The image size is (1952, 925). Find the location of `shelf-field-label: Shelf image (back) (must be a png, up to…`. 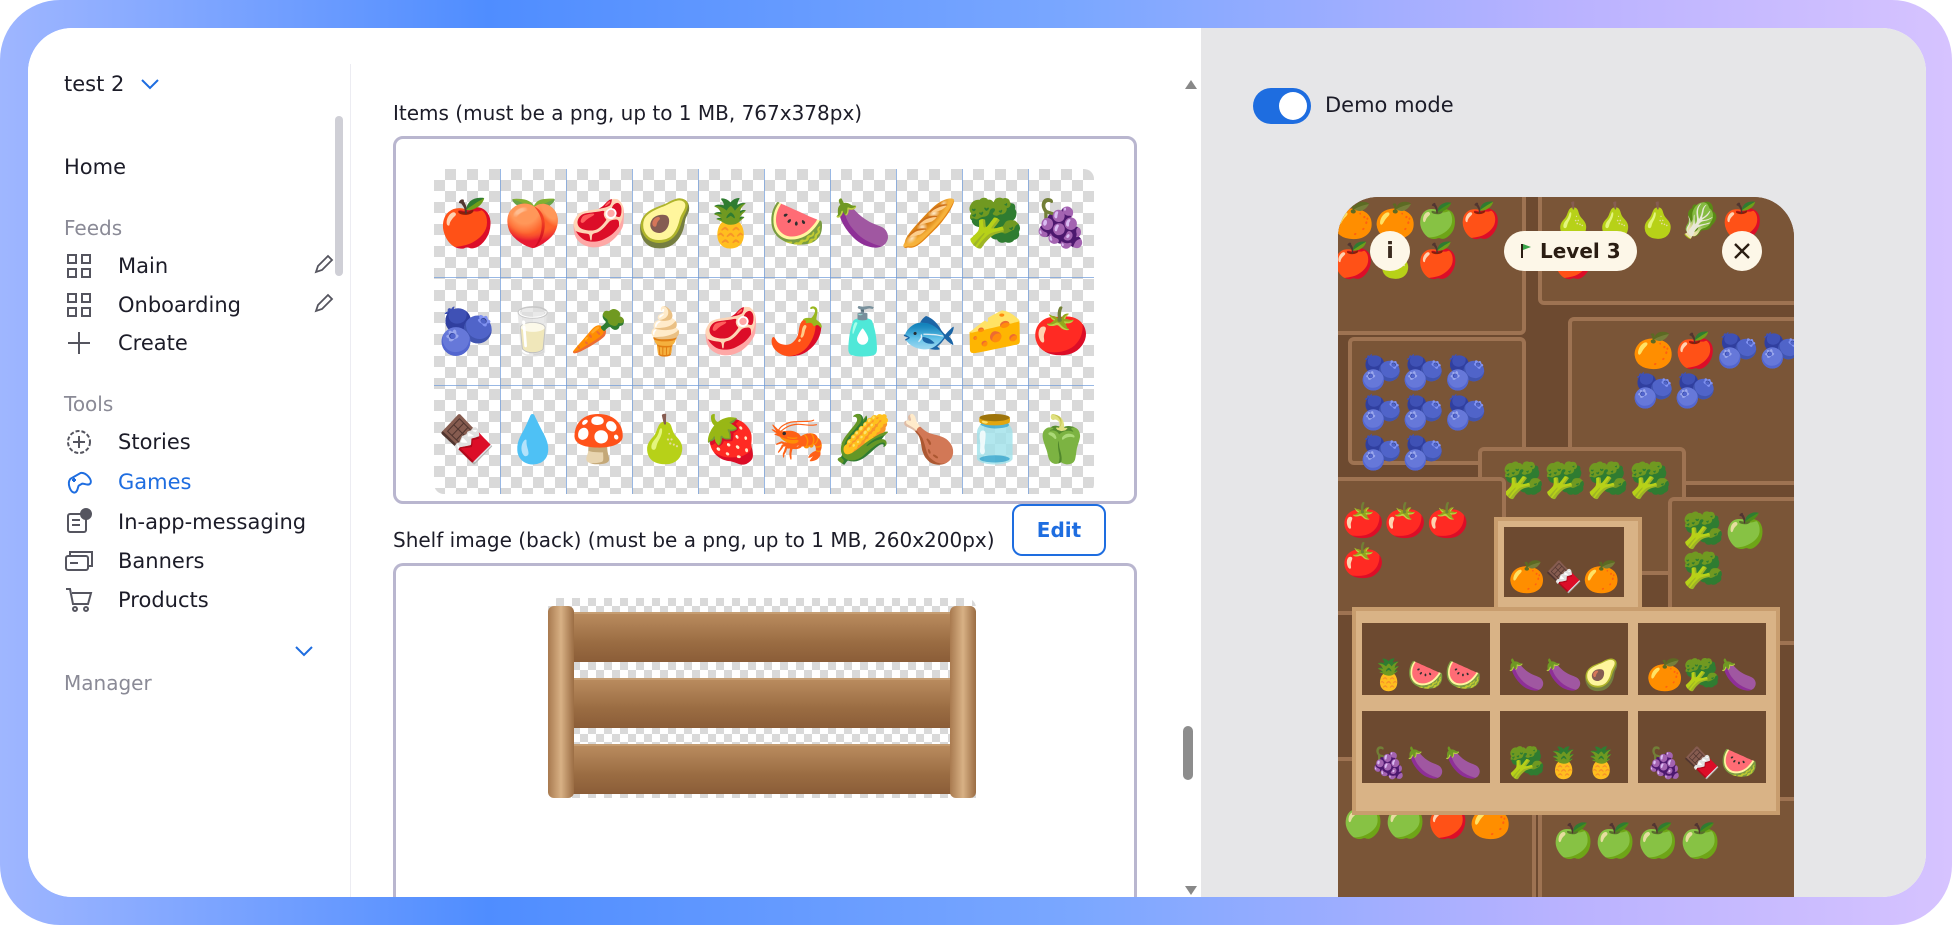

shelf-field-label: Shelf image (back) (must be a png, up to… is located at coordinates (694, 540).